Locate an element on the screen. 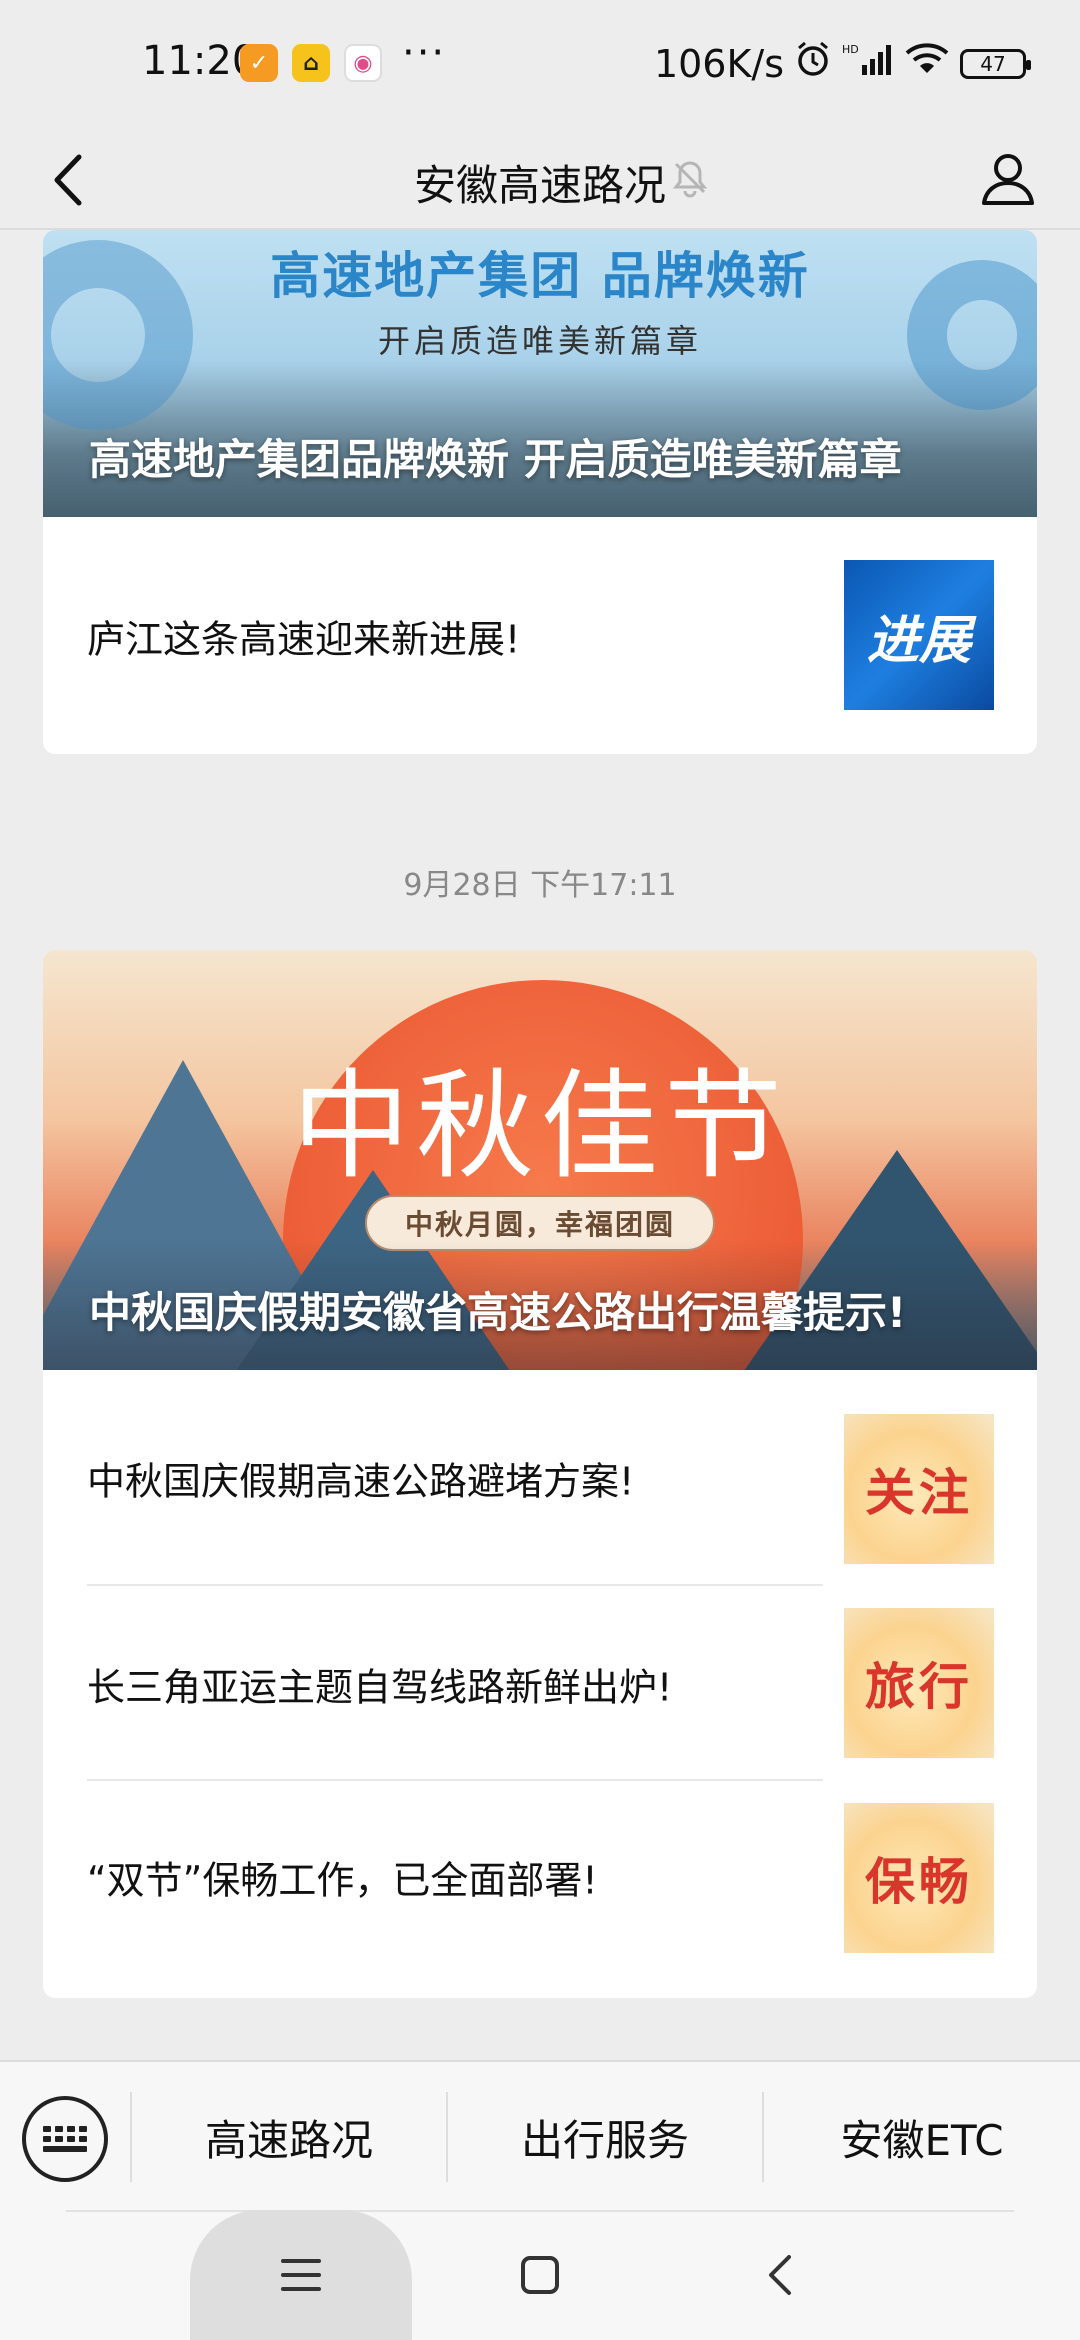 The image size is (1080, 2340). article-list-item: 长三角亚运主题自驾线路新鲜出炉! 旅行 is located at coordinates (540, 1683).